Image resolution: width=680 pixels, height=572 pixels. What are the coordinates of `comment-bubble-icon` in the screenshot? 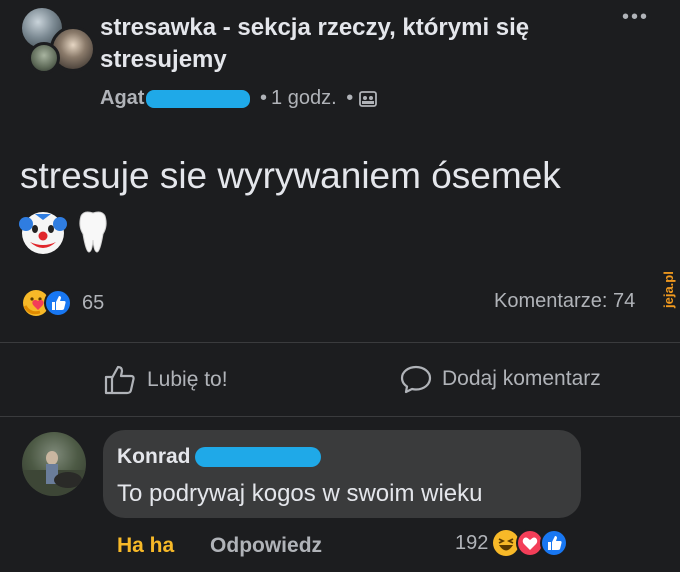 It's located at (416, 379).